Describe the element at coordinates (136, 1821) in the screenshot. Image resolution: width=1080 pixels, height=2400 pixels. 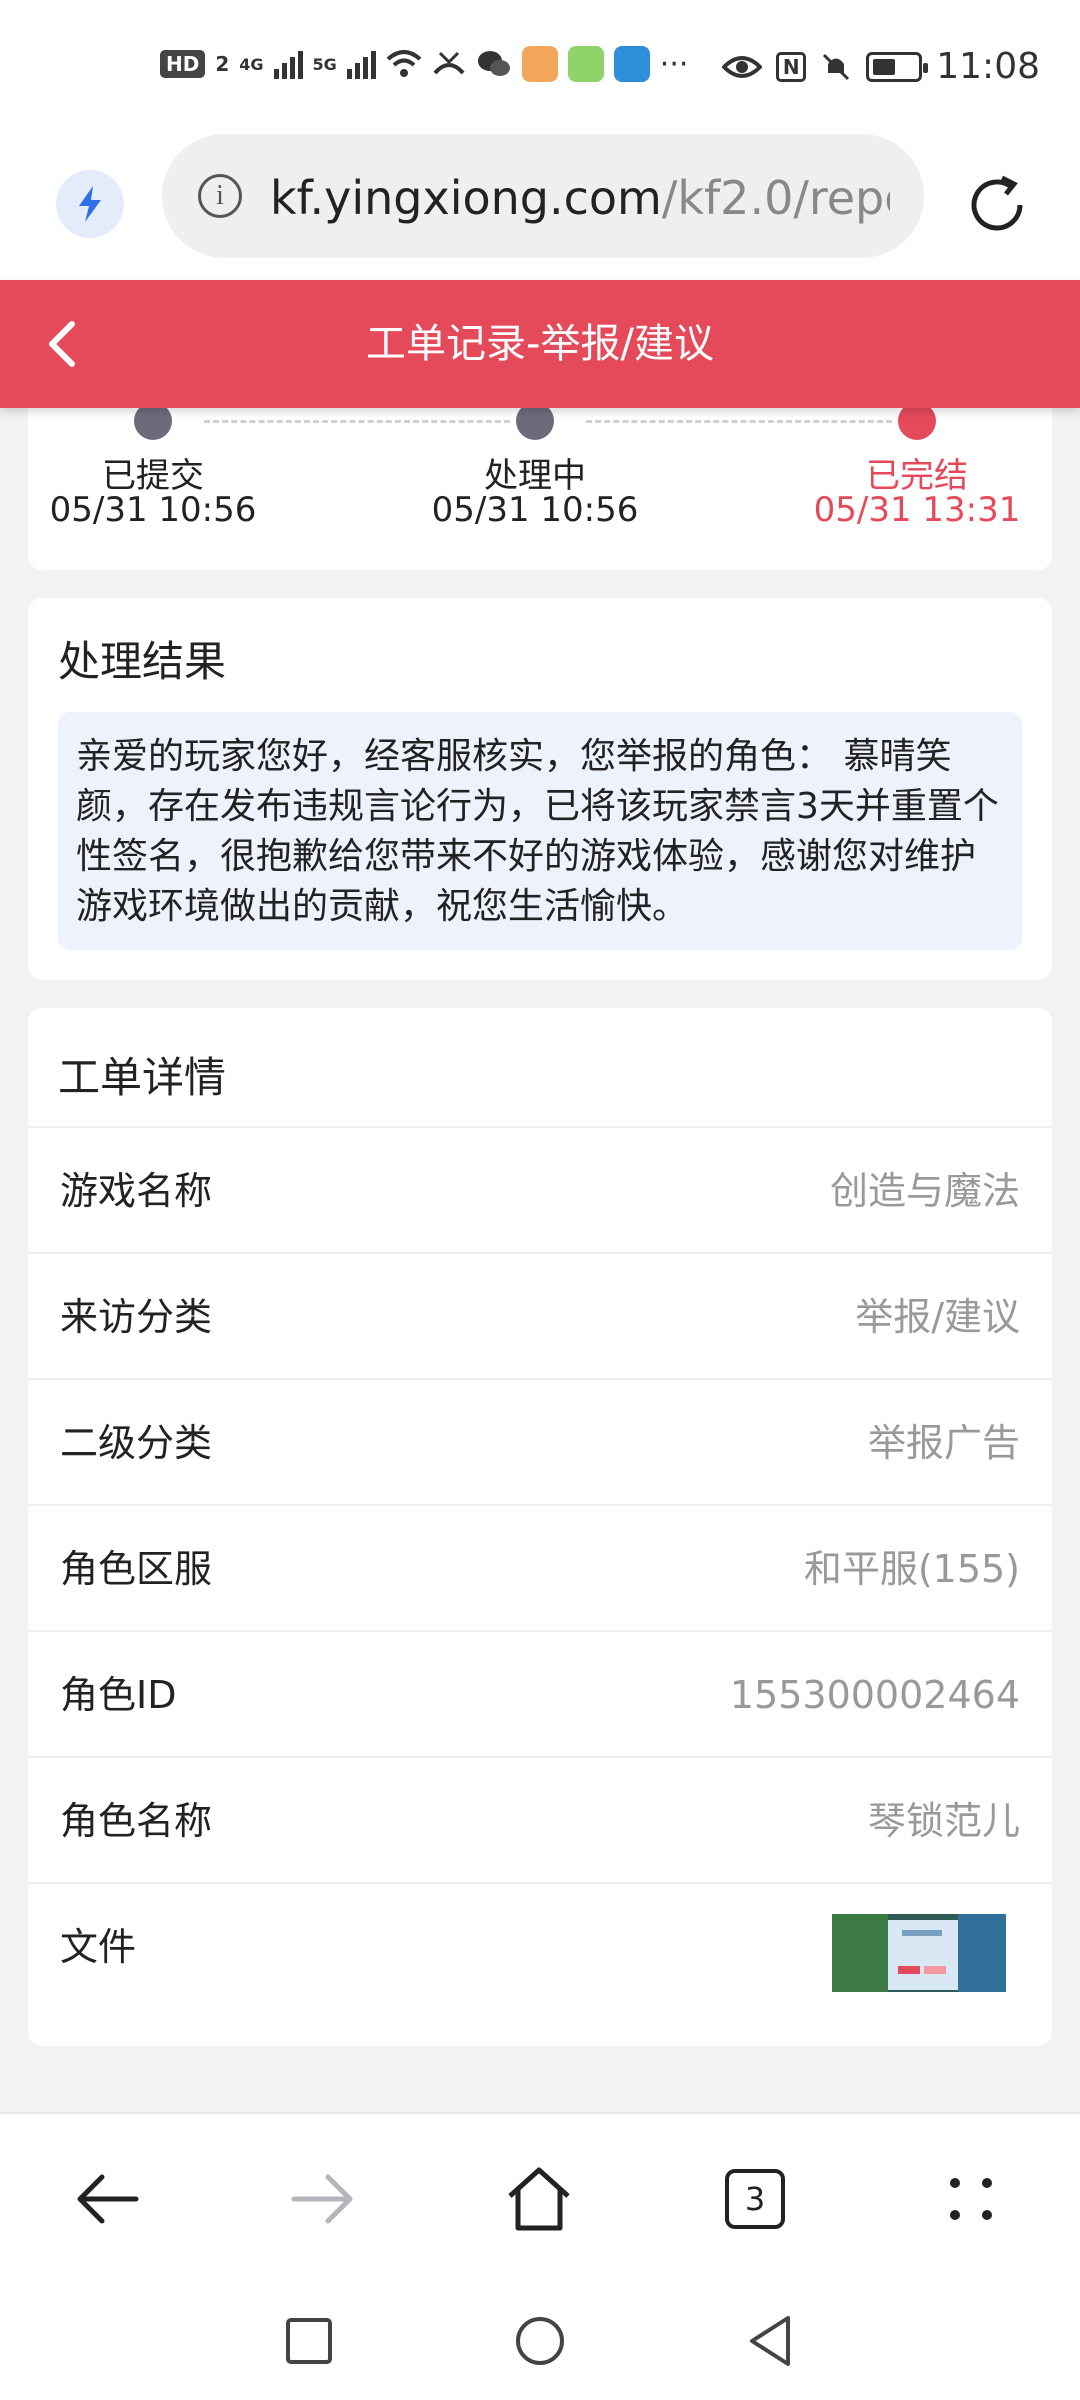
I see `row-label: 角色名称` at that location.